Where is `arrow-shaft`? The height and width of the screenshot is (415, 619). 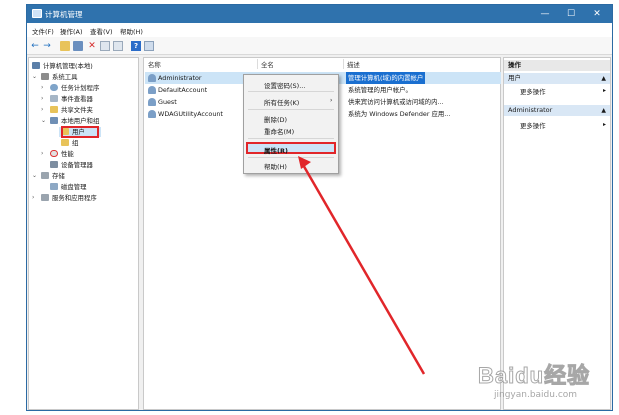 arrow-shaft is located at coordinates (363, 268).